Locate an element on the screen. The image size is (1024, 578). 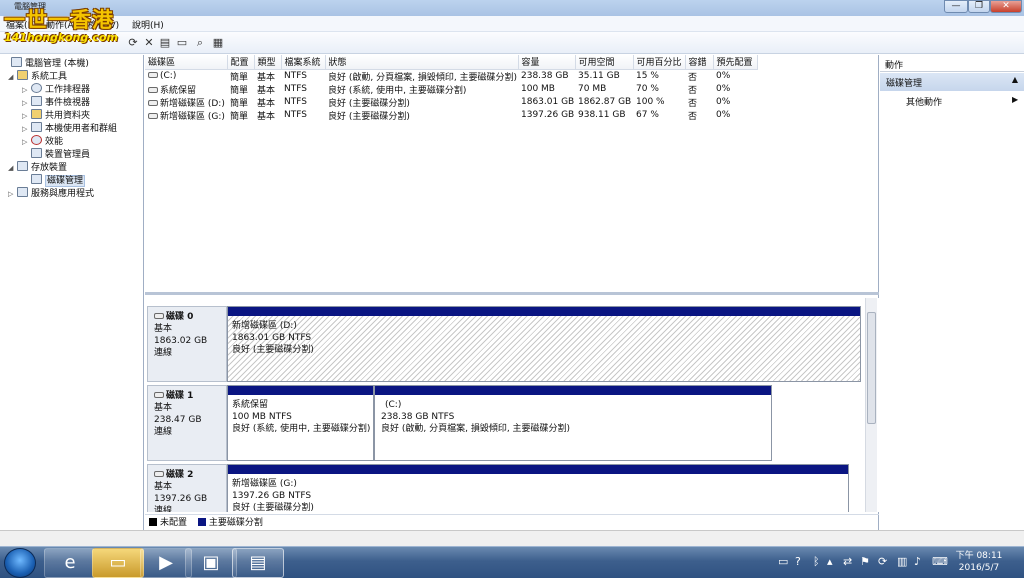
table-cell: (C:) is located at coordinates (186, 76).